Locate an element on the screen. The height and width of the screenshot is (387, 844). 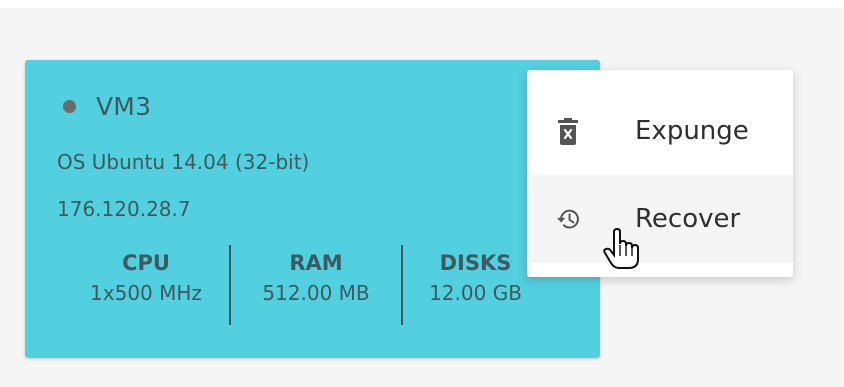
ram-stat: RAM 512.00 MB is located at coordinates (317, 285).